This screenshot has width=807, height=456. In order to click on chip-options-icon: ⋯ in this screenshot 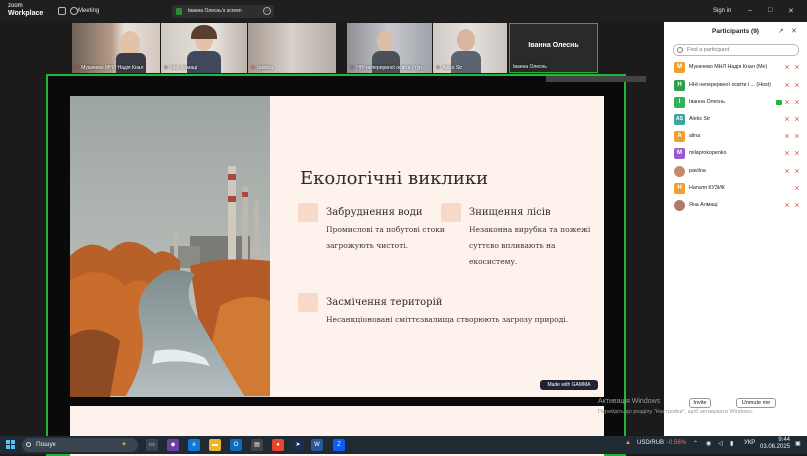, I will do `click(267, 11)`.